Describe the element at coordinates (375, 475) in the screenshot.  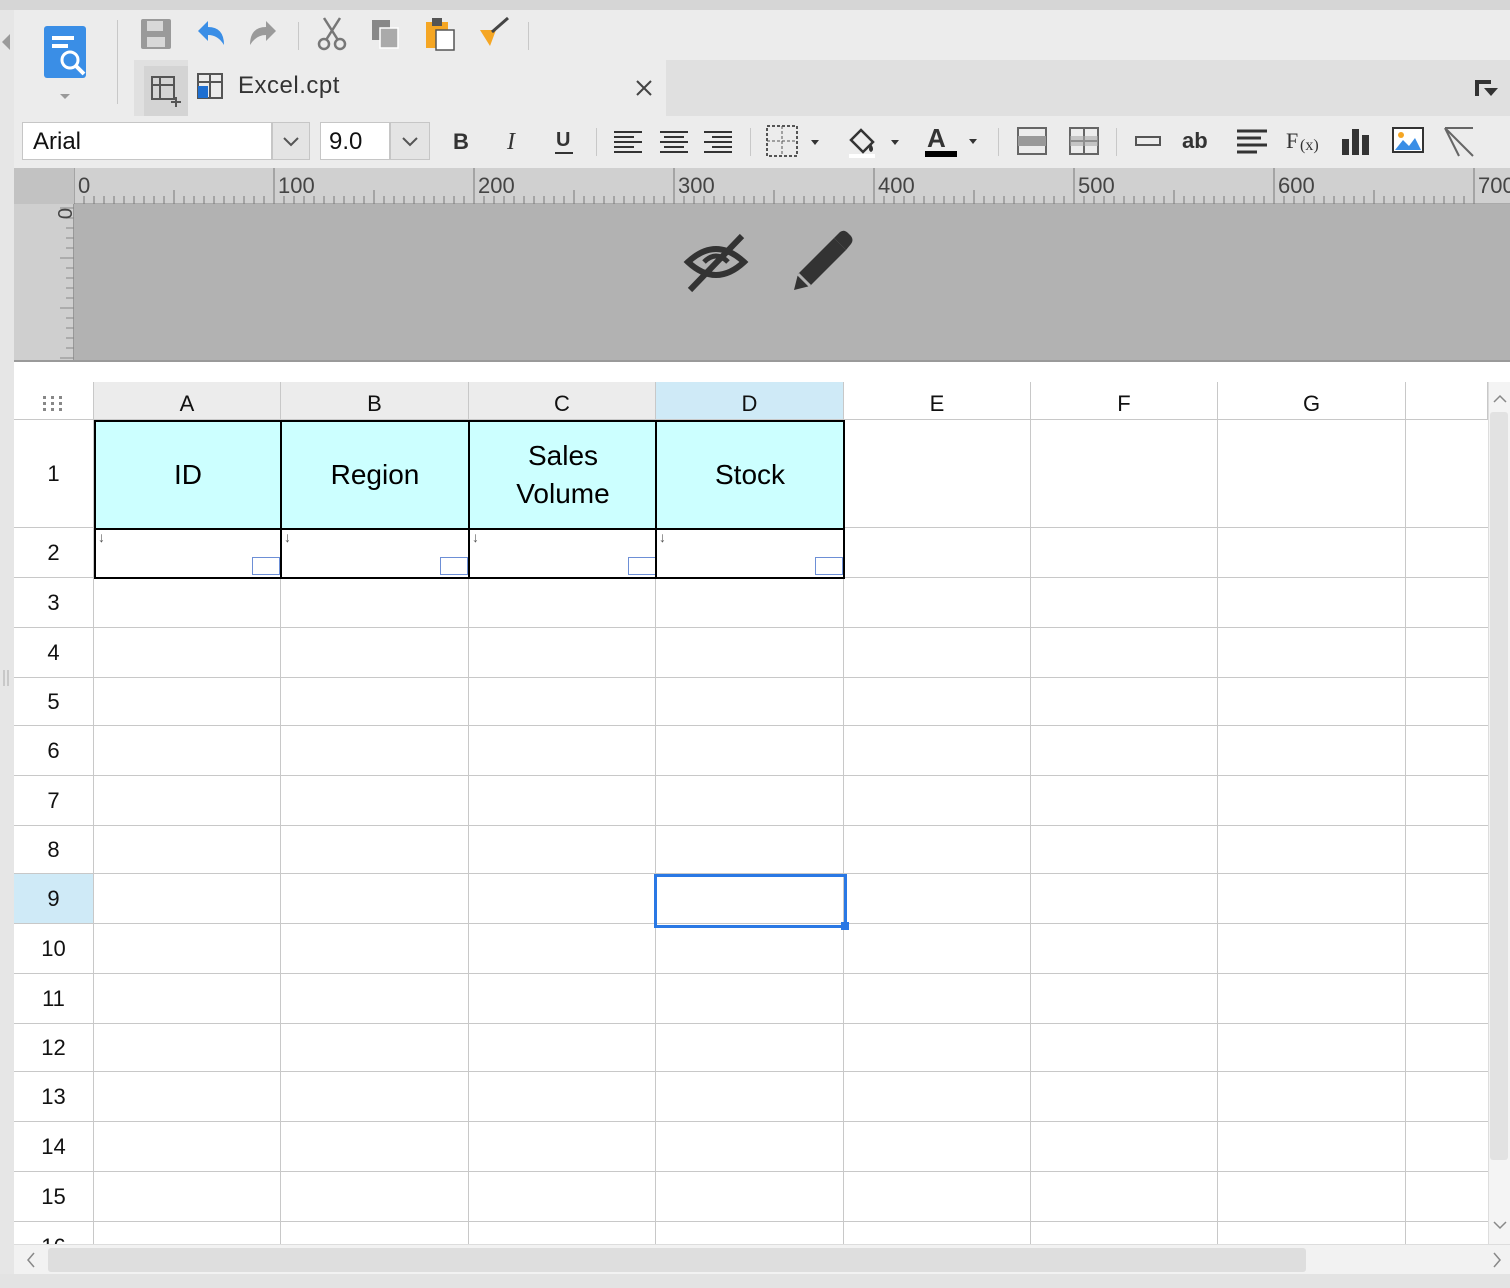
I see `cell-b1: Region` at that location.